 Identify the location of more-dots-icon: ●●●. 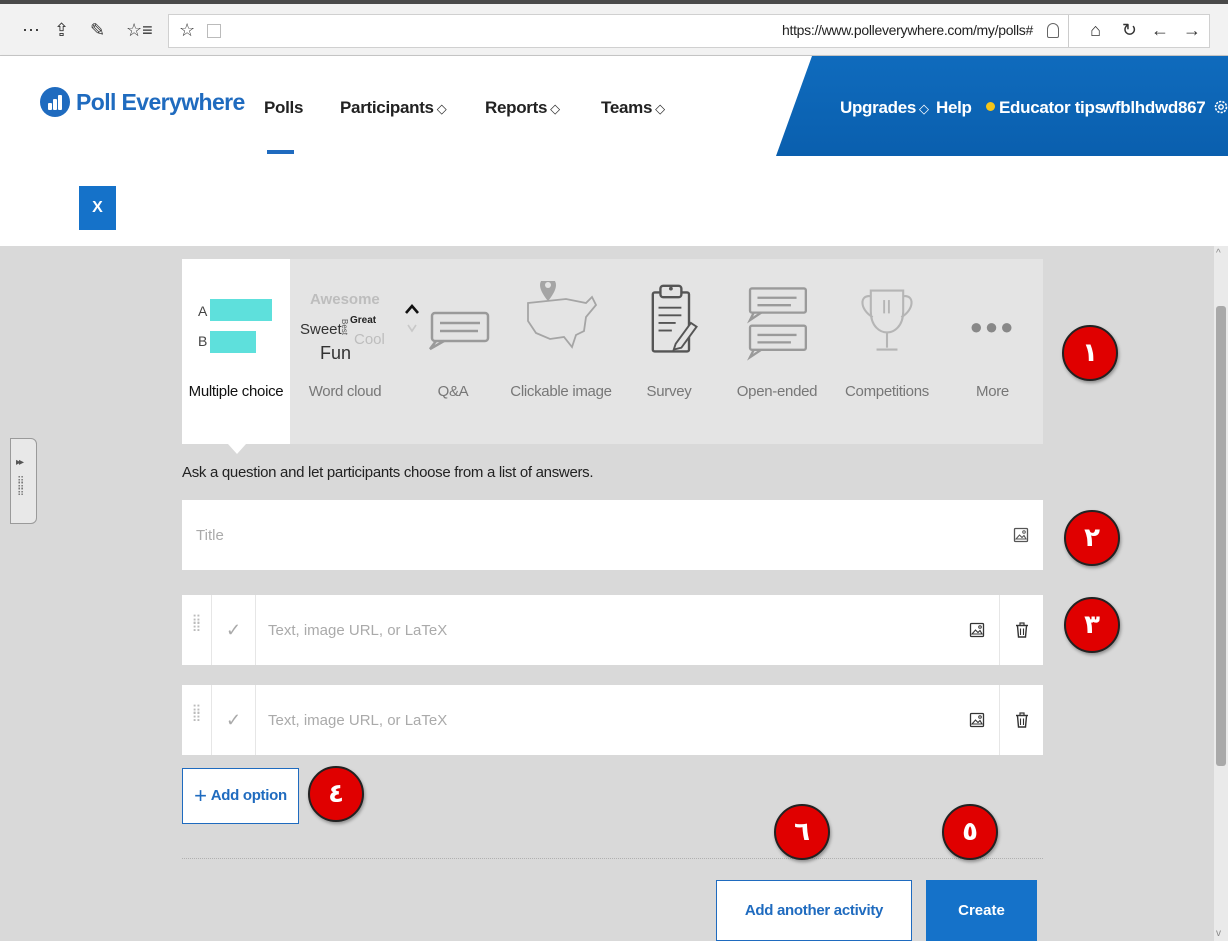
(992, 326).